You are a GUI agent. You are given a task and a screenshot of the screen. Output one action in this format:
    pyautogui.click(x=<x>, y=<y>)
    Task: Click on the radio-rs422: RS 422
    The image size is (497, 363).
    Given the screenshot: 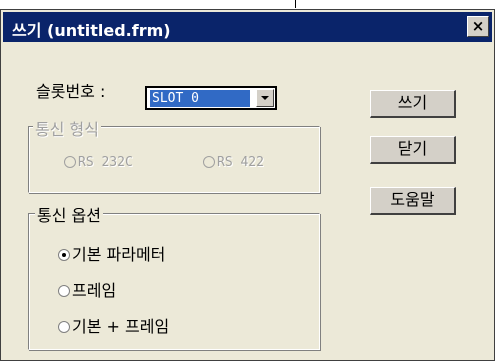 What is the action you would take?
    pyautogui.click(x=233, y=162)
    